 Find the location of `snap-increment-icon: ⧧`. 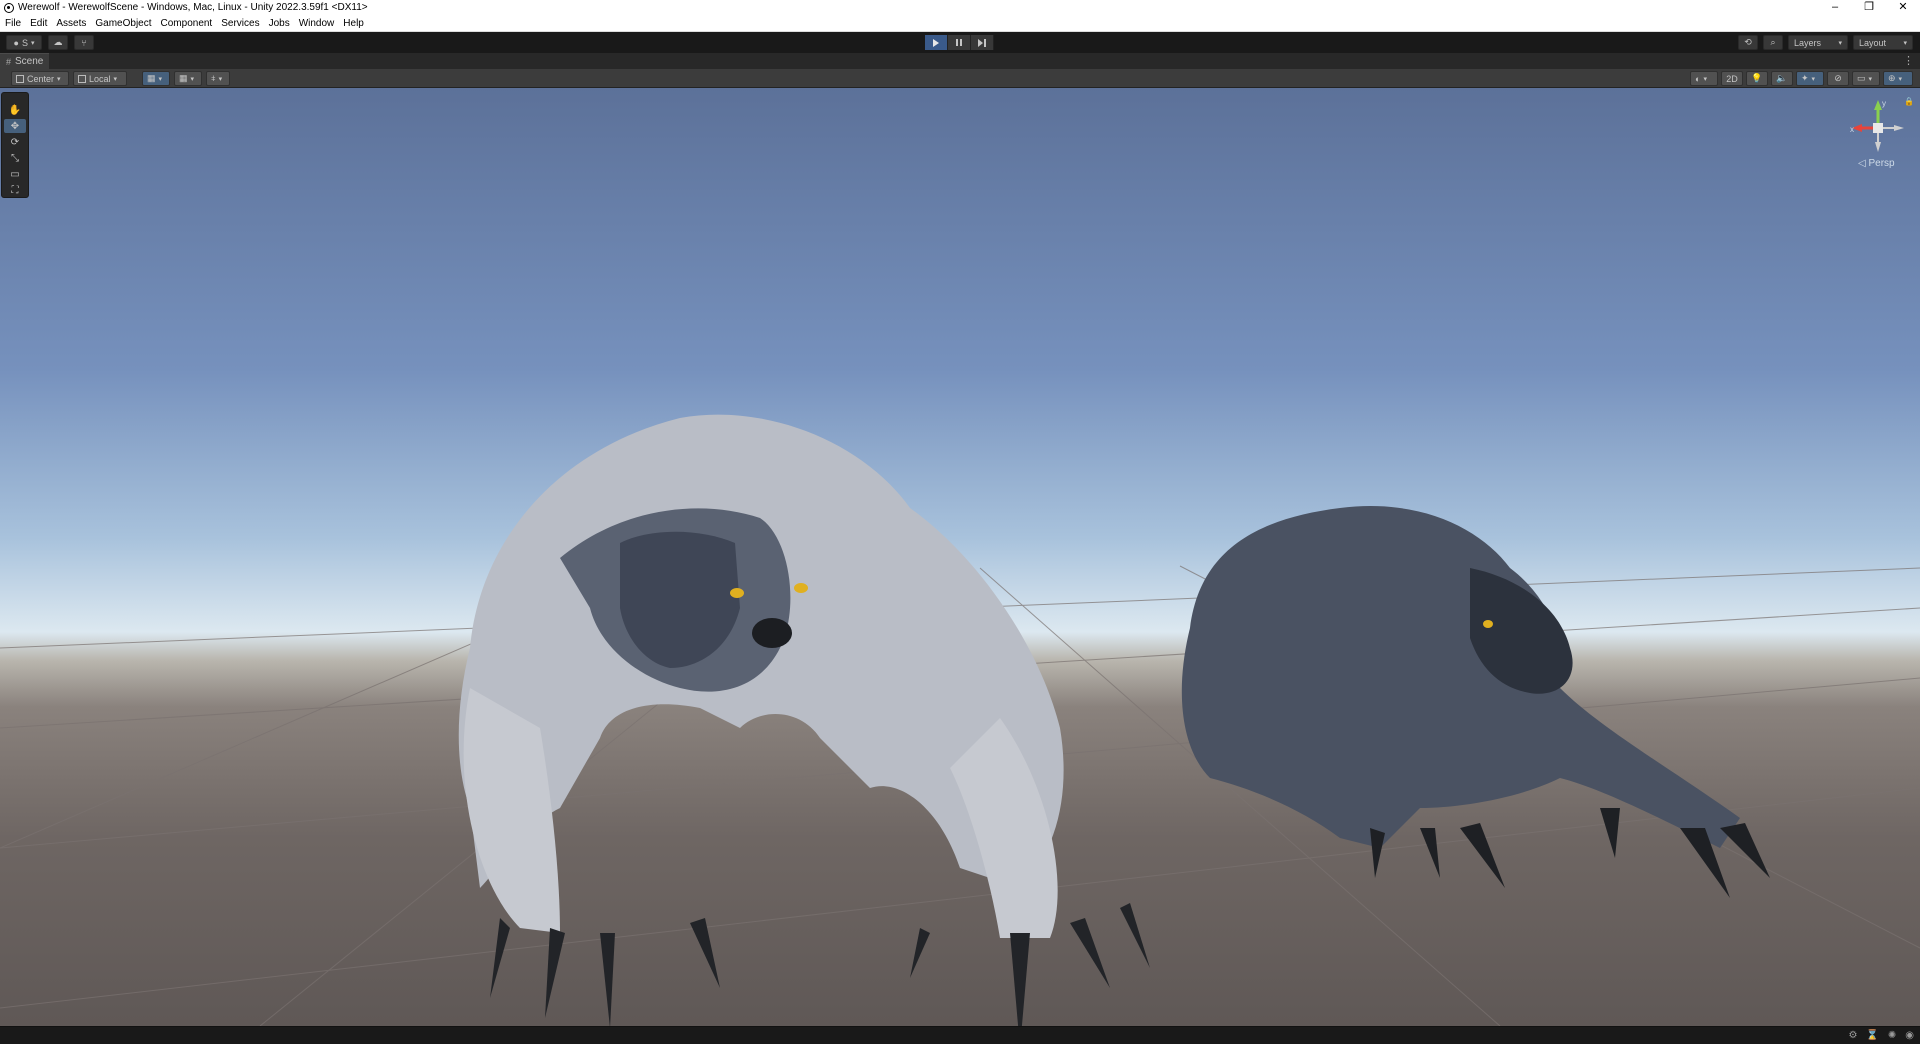

snap-increment-icon: ⧧ is located at coordinates (213, 78).